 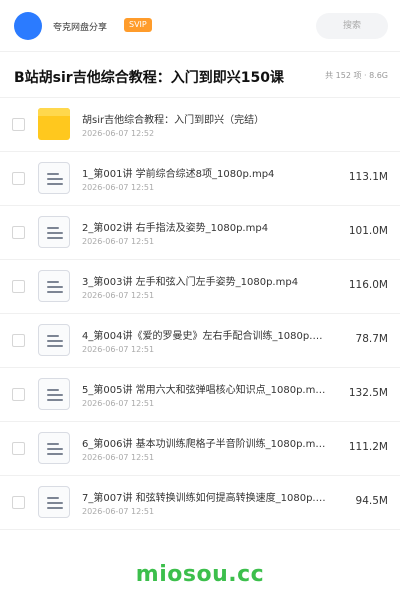 What do you see at coordinates (118, 133) in the screenshot?
I see `item-date: 2026-06-07 12:52` at bounding box center [118, 133].